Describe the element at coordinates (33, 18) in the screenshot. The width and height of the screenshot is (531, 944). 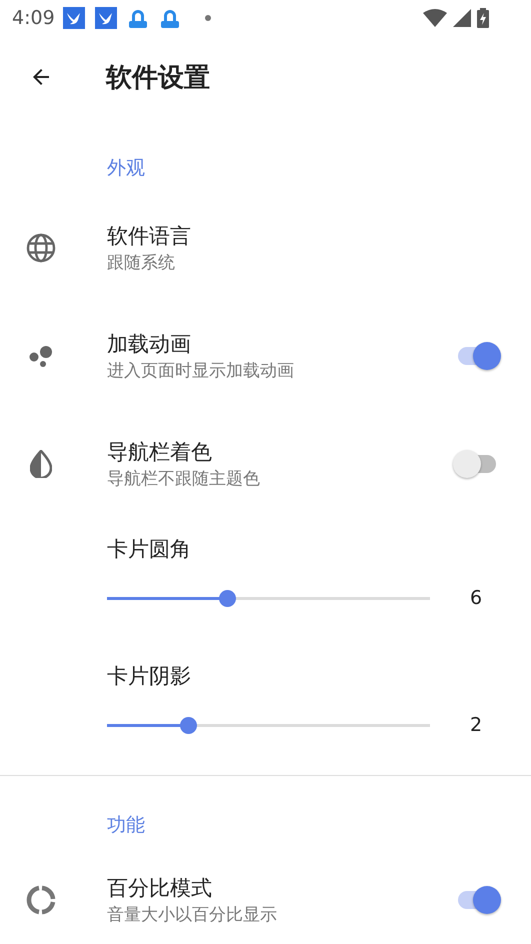
I see `status-time: 4:09` at that location.